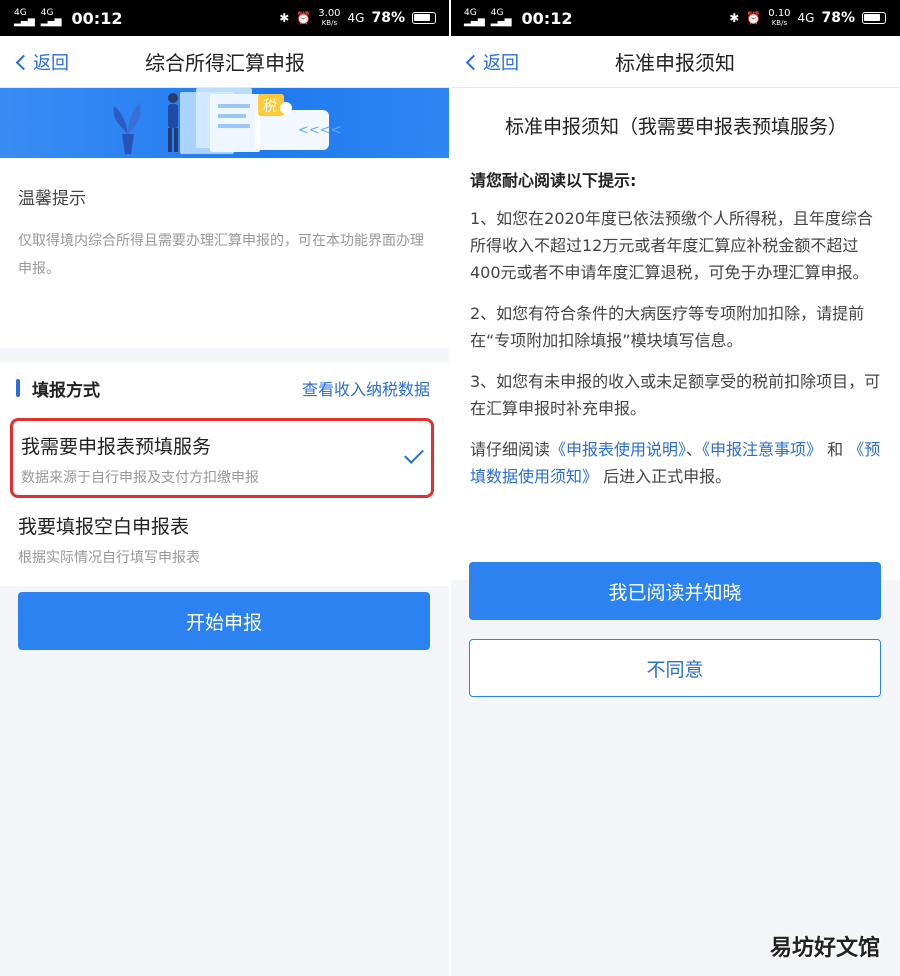 Image resolution: width=900 pixels, height=976 pixels. What do you see at coordinates (675, 668) in the screenshot?
I see `disagree-button: 不同意` at bounding box center [675, 668].